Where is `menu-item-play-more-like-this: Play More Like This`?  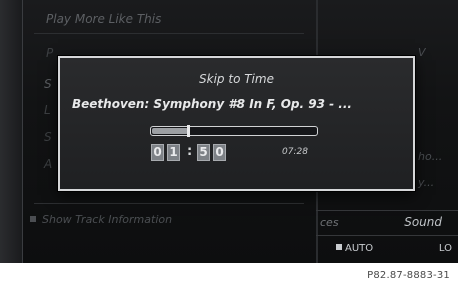 menu-item-play-more-like-this: Play More Like This is located at coordinates (103, 19).